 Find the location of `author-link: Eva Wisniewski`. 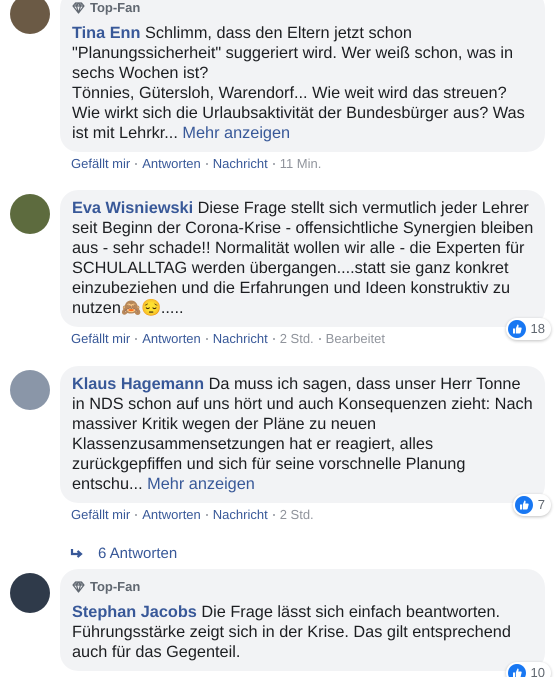

author-link: Eva Wisniewski is located at coordinates (133, 208).